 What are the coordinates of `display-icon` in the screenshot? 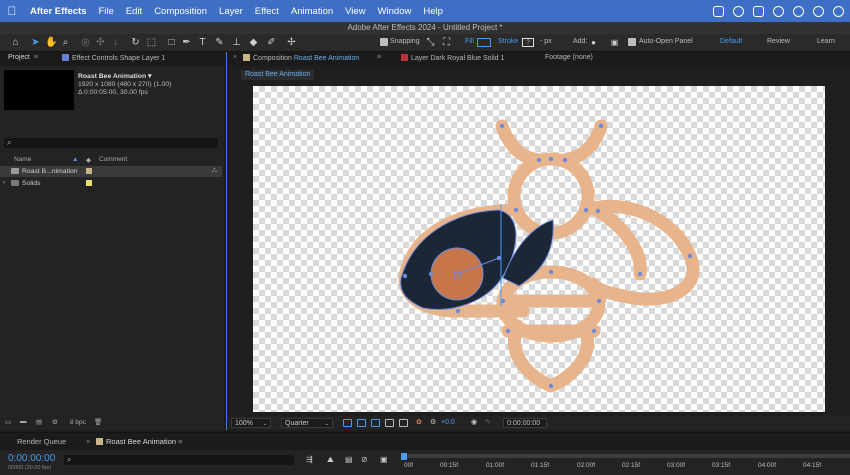 It's located at (758, 11).